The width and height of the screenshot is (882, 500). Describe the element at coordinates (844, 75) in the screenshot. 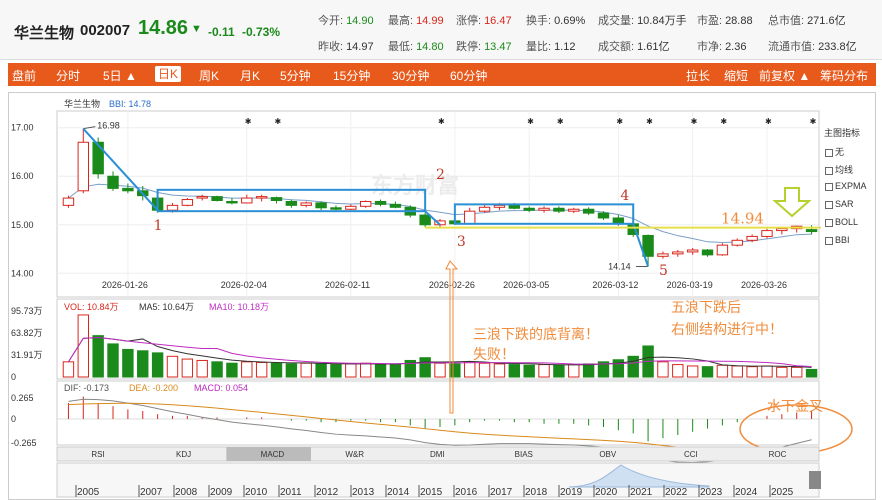

I see `toolbar-action: 筹码分布` at that location.